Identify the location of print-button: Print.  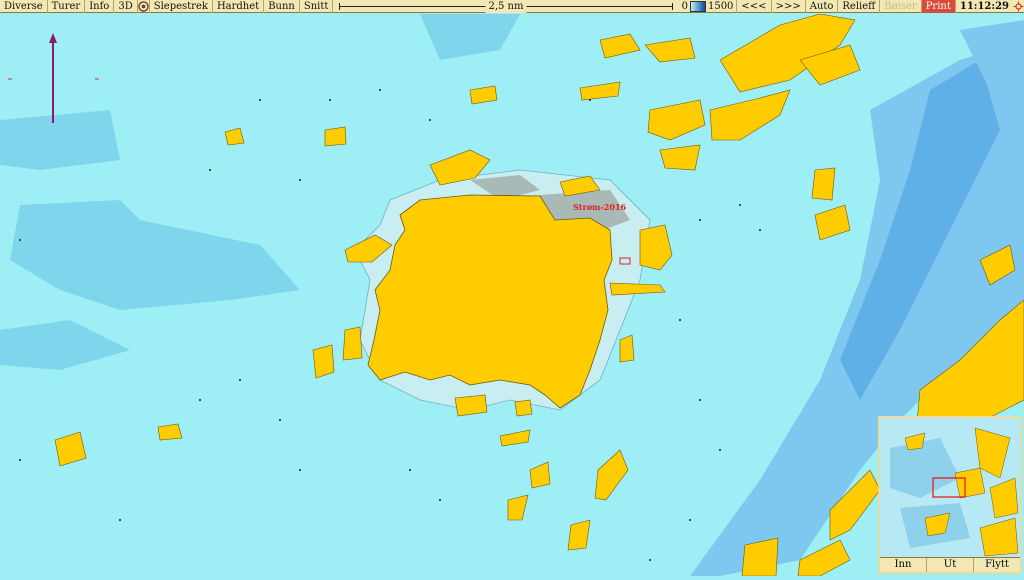
(938, 6).